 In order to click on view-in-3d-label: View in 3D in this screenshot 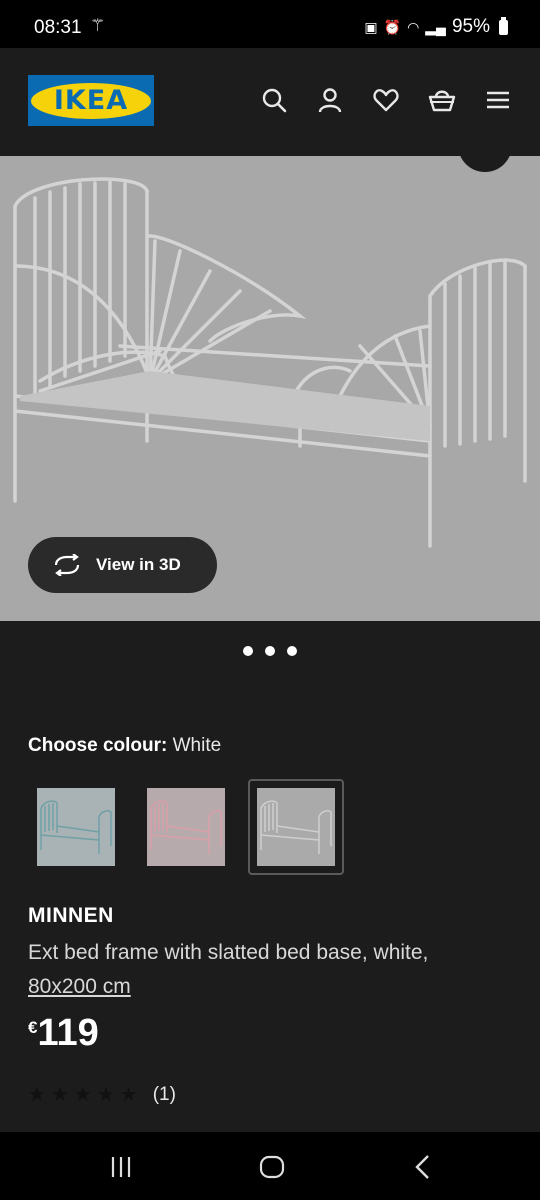, I will do `click(138, 564)`.